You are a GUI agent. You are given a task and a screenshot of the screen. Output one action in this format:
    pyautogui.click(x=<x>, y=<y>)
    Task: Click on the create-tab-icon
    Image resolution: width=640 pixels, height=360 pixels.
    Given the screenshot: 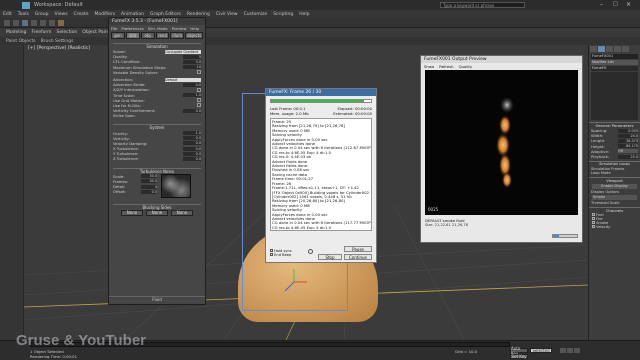 What is the action you would take?
    pyautogui.click(x=593, y=49)
    